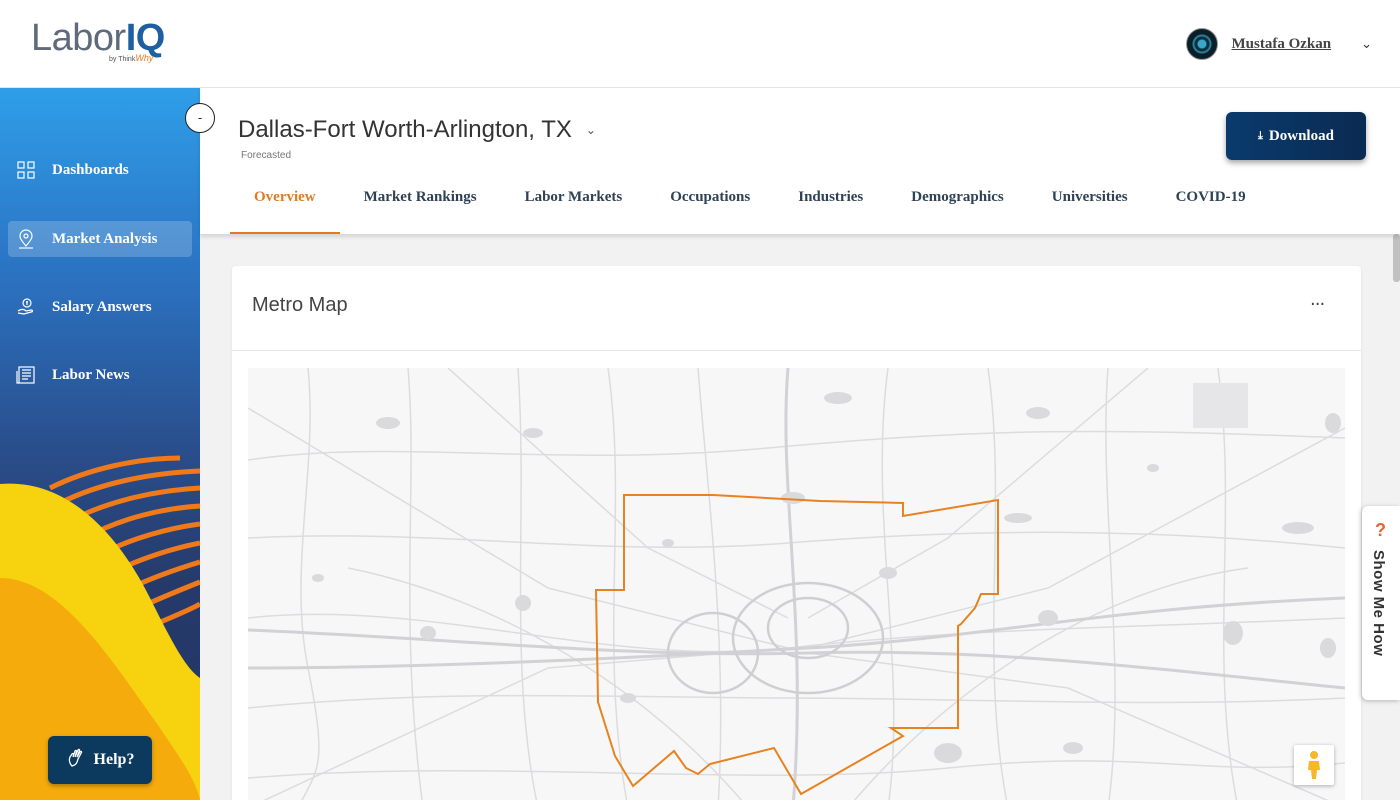 Image resolution: width=1400 pixels, height=800 pixels. Describe the element at coordinates (1282, 44) in the screenshot. I see `user-name-link: Mustafa Ozkan` at that location.